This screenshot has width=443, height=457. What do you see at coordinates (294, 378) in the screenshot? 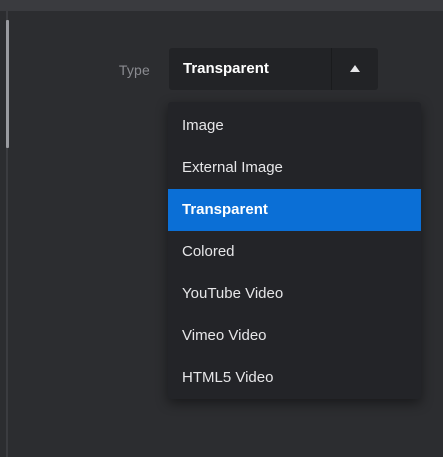
I see `option-html5-video: HTML5 Video` at bounding box center [294, 378].